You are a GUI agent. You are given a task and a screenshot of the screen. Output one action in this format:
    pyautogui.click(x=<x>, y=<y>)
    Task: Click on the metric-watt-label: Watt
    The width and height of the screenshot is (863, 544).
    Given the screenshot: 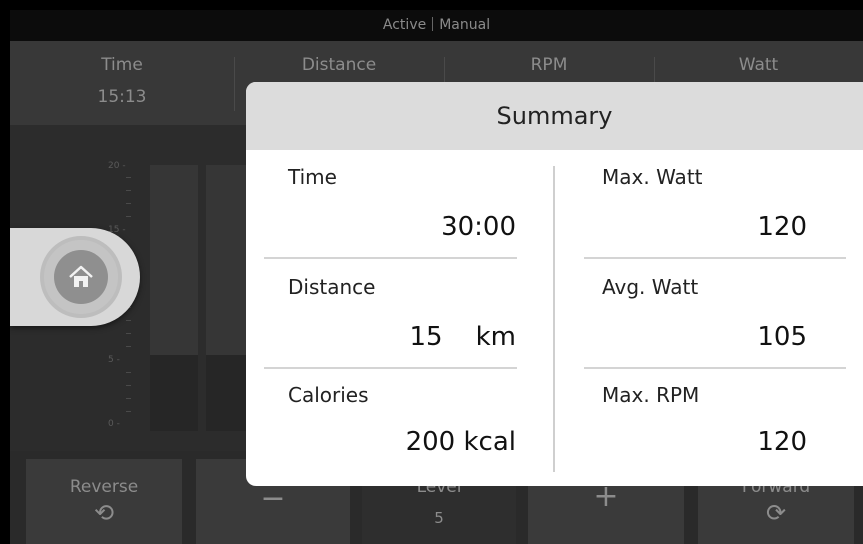 What is the action you would take?
    pyautogui.click(x=758, y=65)
    